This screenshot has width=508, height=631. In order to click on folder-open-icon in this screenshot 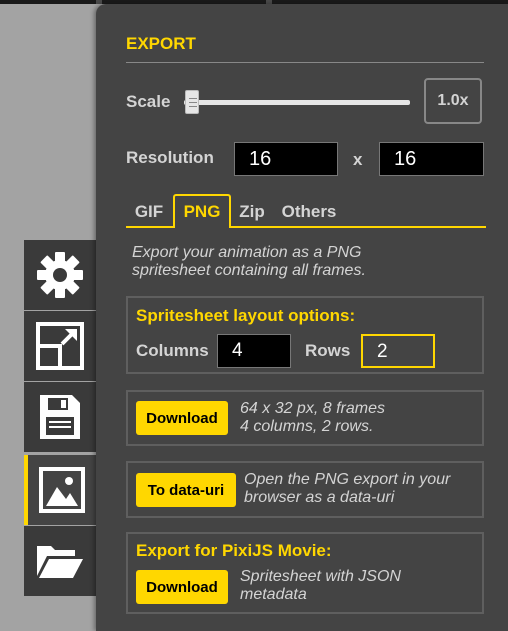, I will do `click(60, 562)`.